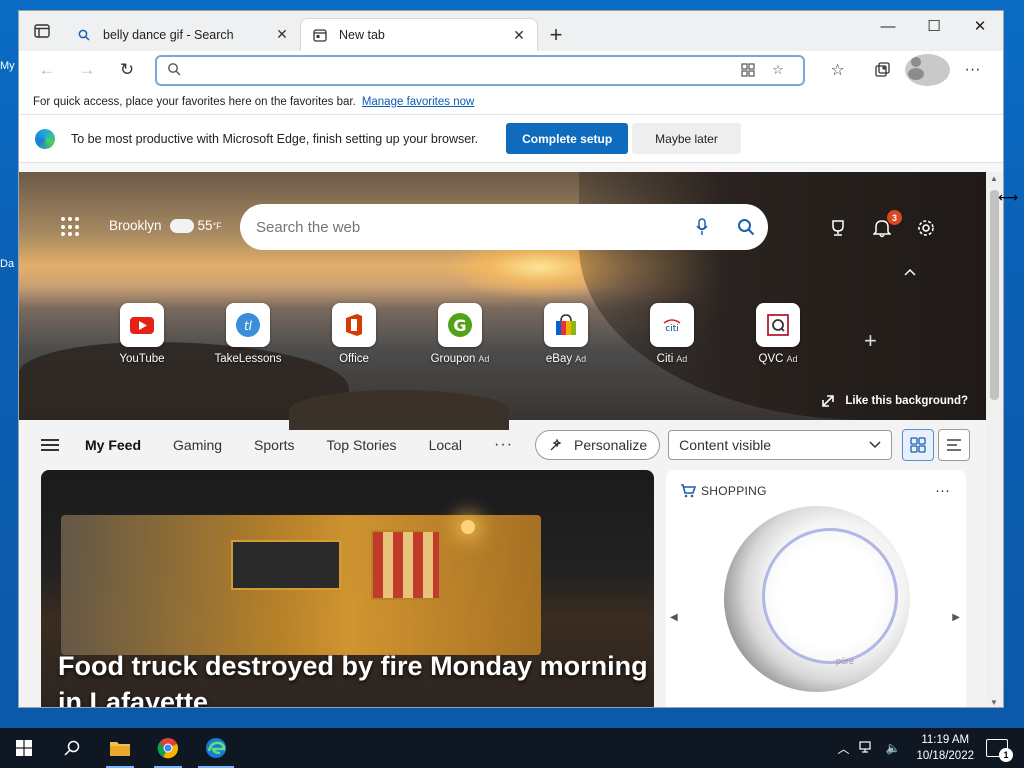 This screenshot has height=768, width=1024. Describe the element at coordinates (503, 445) in the screenshot. I see `more-feed-tabs-button: ···` at that location.